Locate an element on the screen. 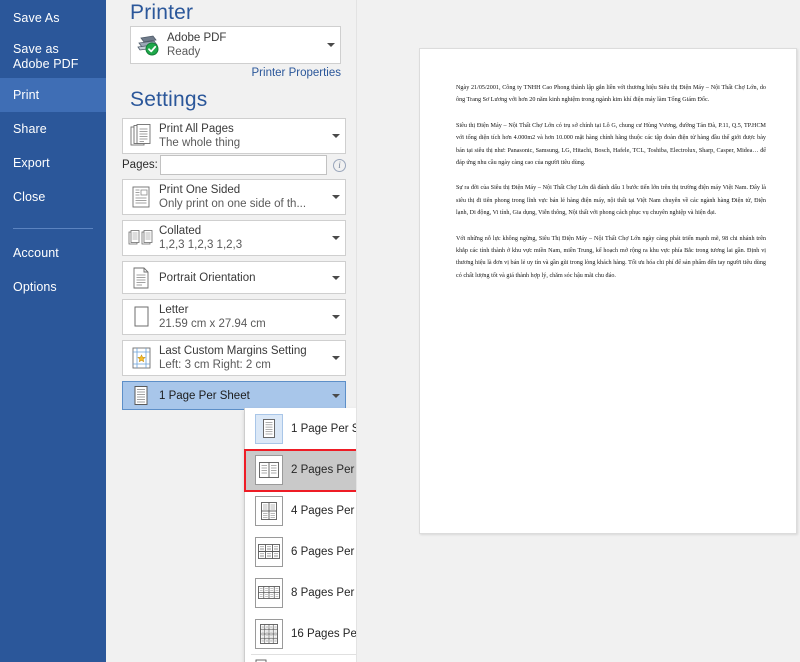 The width and height of the screenshot is (800, 662). sidebar-divider is located at coordinates (53, 228).